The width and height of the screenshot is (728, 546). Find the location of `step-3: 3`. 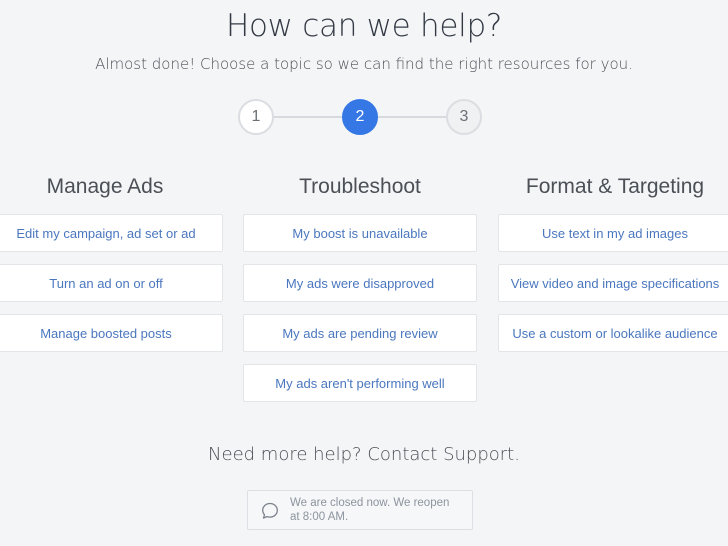

step-3: 3 is located at coordinates (464, 117).